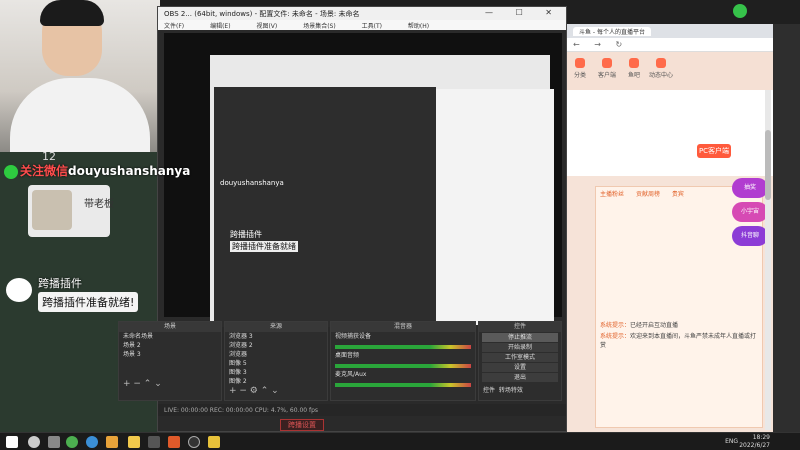 Image resolution: width=800 pixels, height=450 pixels. What do you see at coordinates (660, 75) in the screenshot?
I see `nav-label: 动态中心` at bounding box center [660, 75].